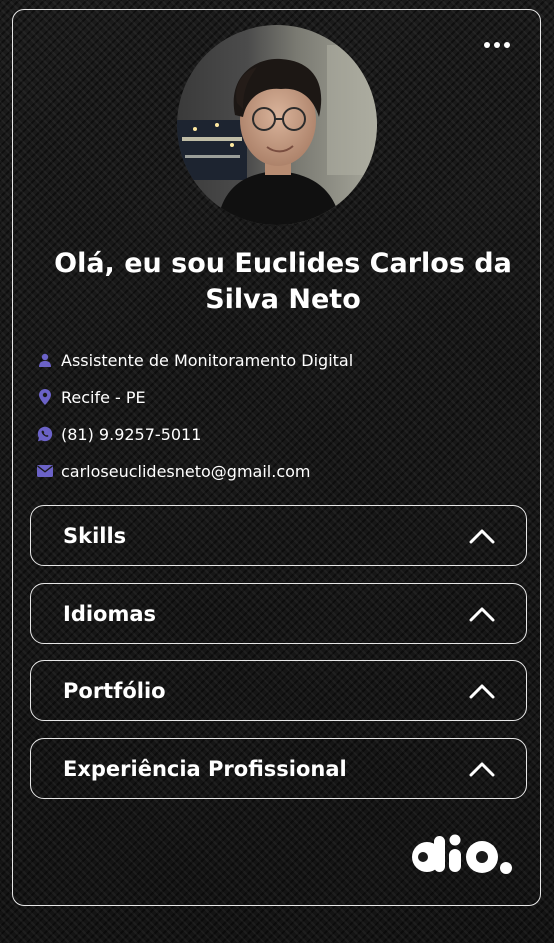  What do you see at coordinates (186, 471) in the screenshot?
I see `email-text: carloseuclidesneto@gmail.com` at bounding box center [186, 471].